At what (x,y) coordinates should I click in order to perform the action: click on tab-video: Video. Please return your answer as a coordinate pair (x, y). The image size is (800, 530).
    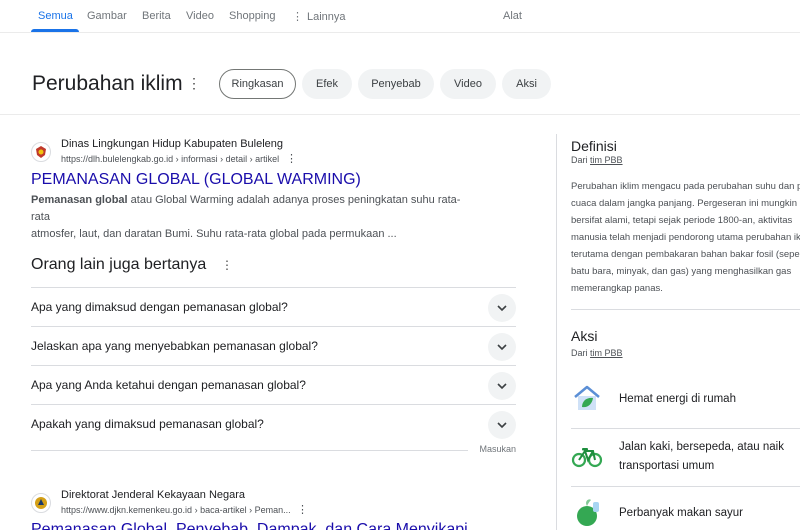
    Looking at the image, I should click on (200, 16).